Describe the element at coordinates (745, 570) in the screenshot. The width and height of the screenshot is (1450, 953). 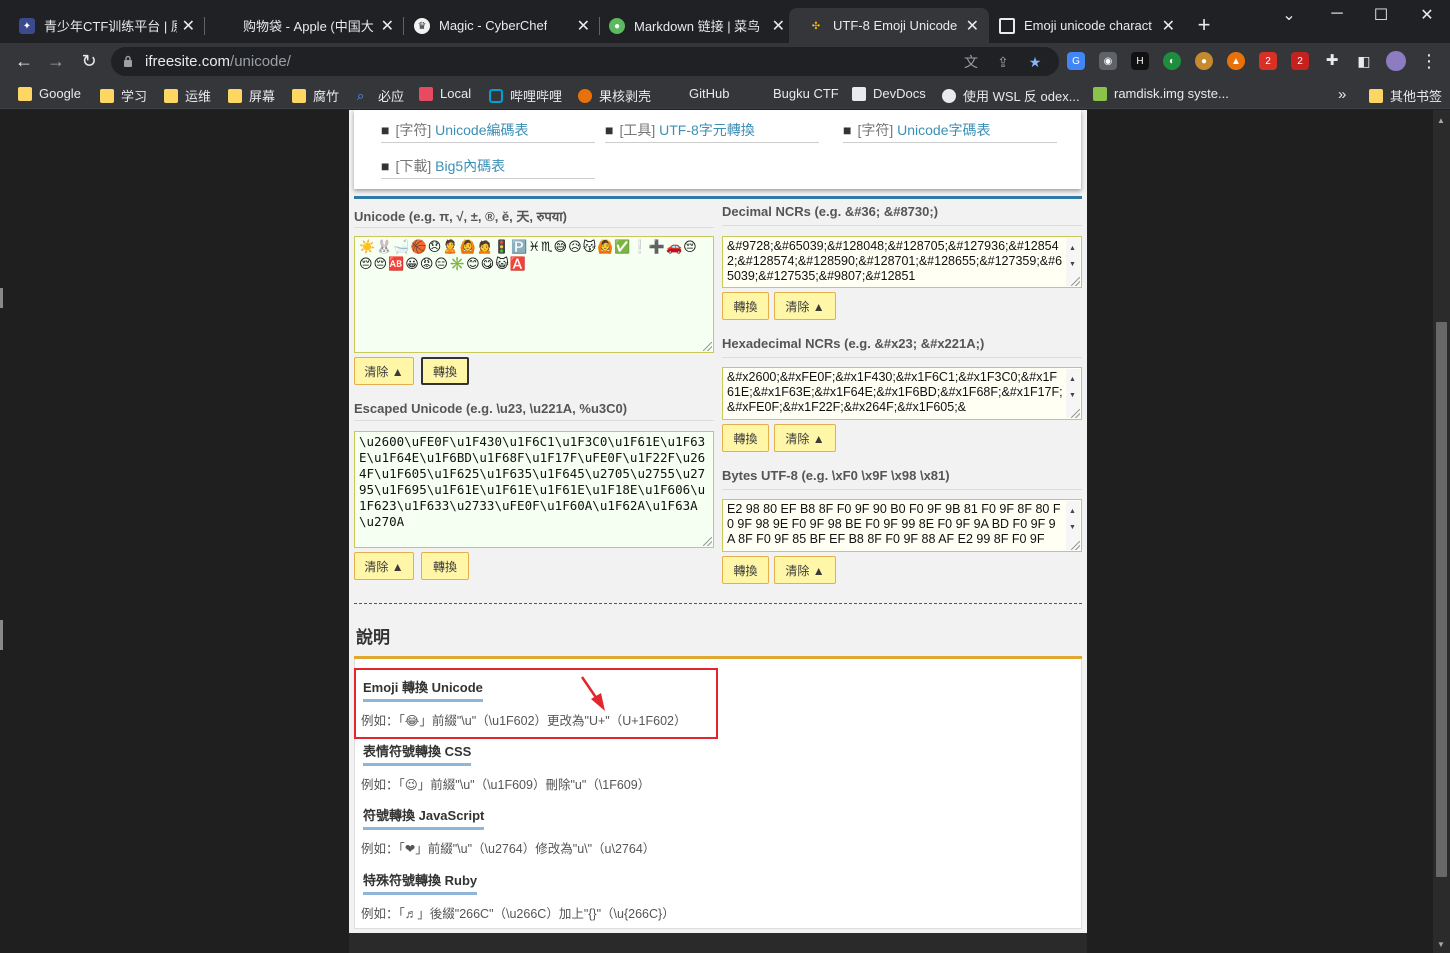
I see `bytes-convert-button: 轉換` at that location.